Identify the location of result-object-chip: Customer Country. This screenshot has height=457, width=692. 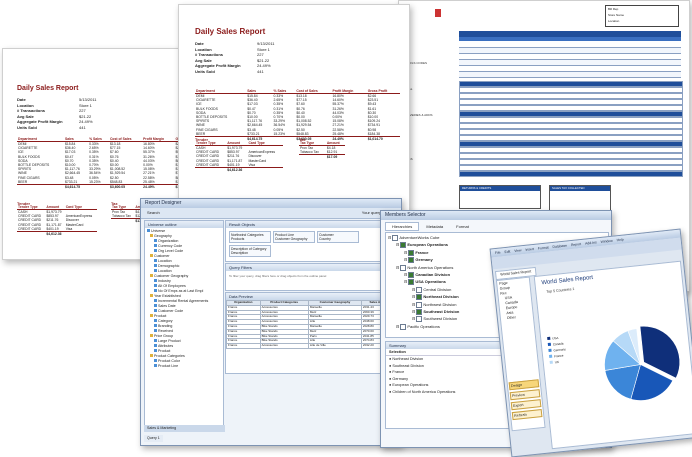
(338, 237).